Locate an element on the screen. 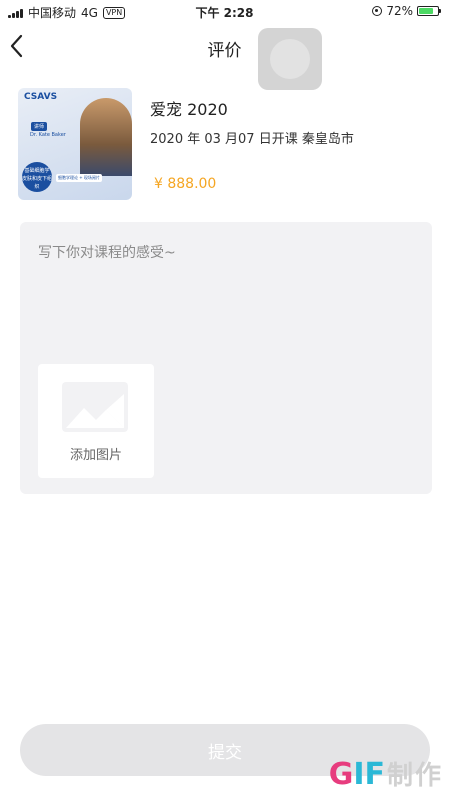 The width and height of the screenshot is (449, 798). assistive-touch-icon is located at coordinates (290, 59).